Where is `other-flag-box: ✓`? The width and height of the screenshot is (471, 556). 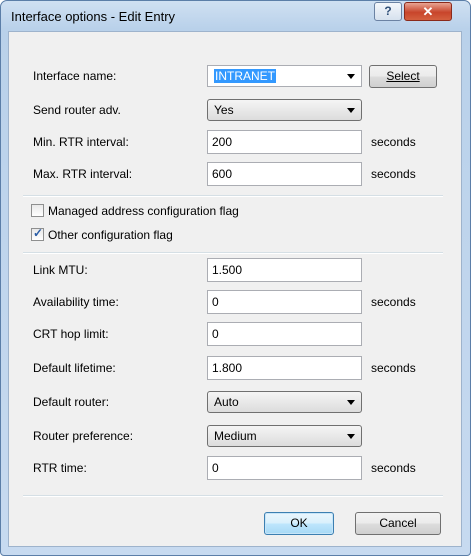
other-flag-box: ✓ is located at coordinates (37, 233).